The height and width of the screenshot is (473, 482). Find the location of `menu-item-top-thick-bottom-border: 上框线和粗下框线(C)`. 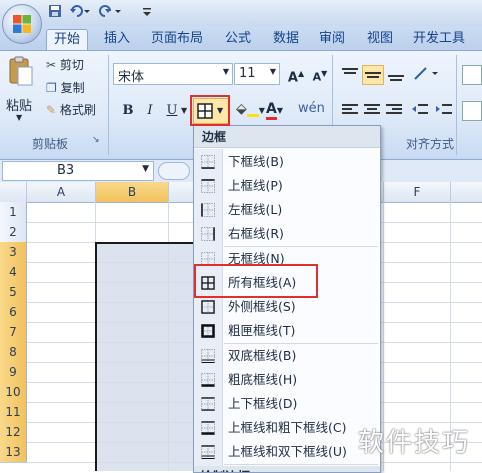

menu-item-top-thick-bottom-border: 上框线和粗下框线(C) is located at coordinates (287, 428).